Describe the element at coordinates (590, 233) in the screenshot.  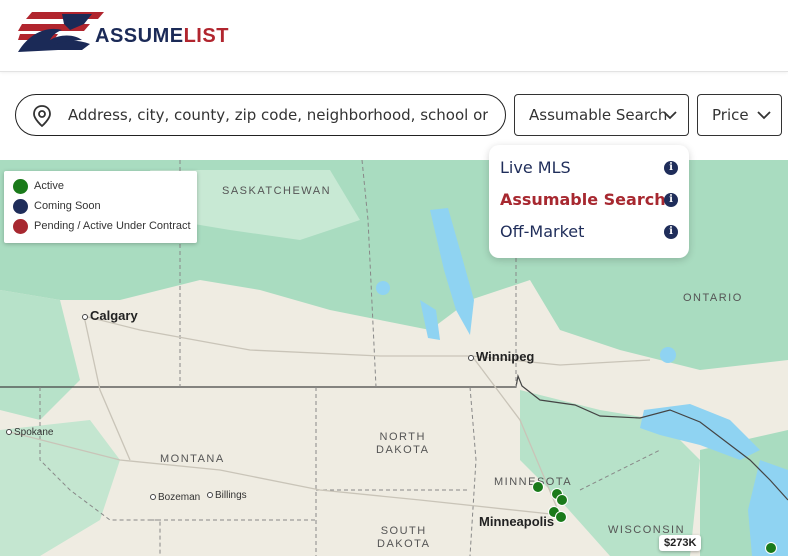
I see `menu-item-off-market: Off-Market i` at that location.